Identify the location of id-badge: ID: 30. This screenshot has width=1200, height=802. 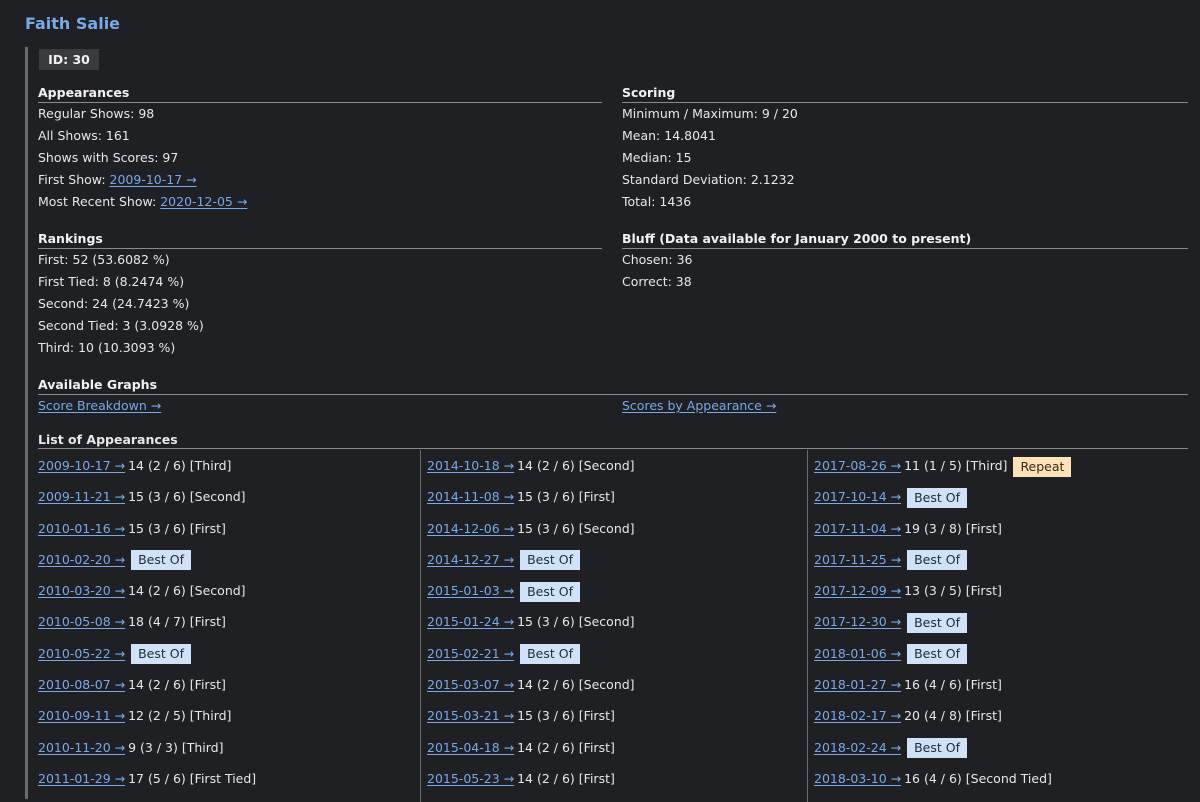
(69, 59).